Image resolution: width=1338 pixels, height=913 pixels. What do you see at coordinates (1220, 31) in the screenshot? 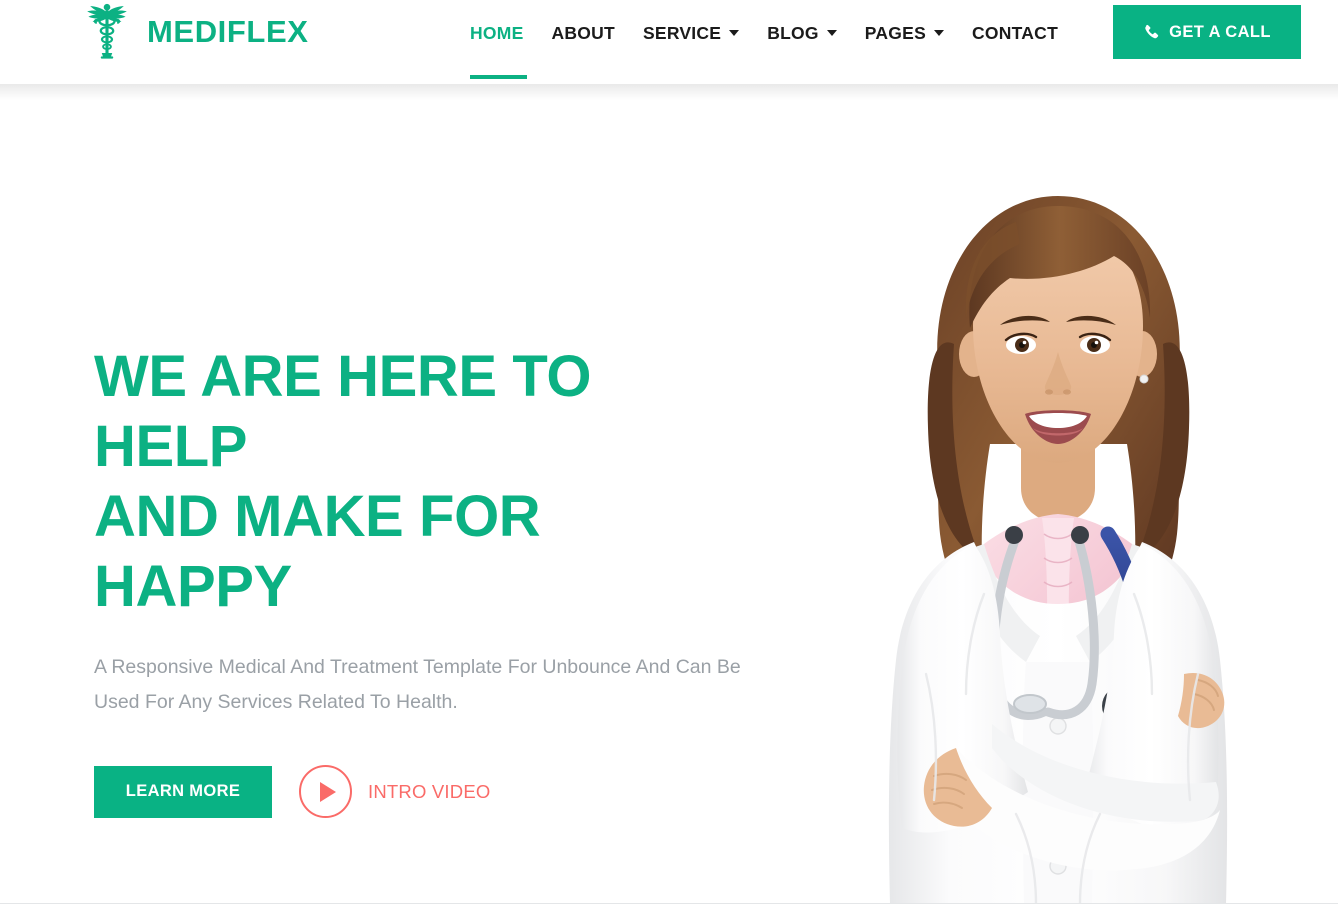
I see `get-a-call-label: GET A CALL` at bounding box center [1220, 31].